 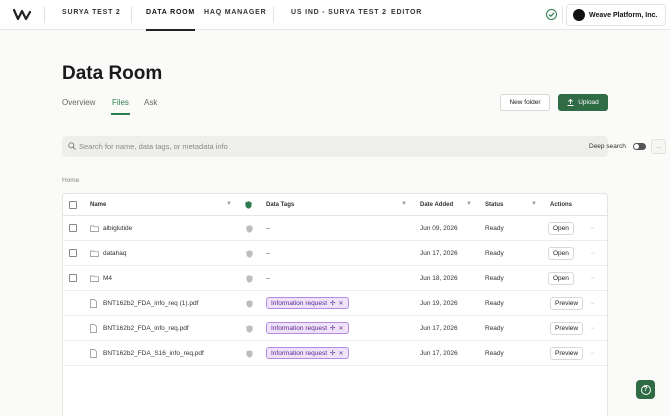 I want to click on nav-link-project: US IND - SURYA TEST 2, so click(x=339, y=12).